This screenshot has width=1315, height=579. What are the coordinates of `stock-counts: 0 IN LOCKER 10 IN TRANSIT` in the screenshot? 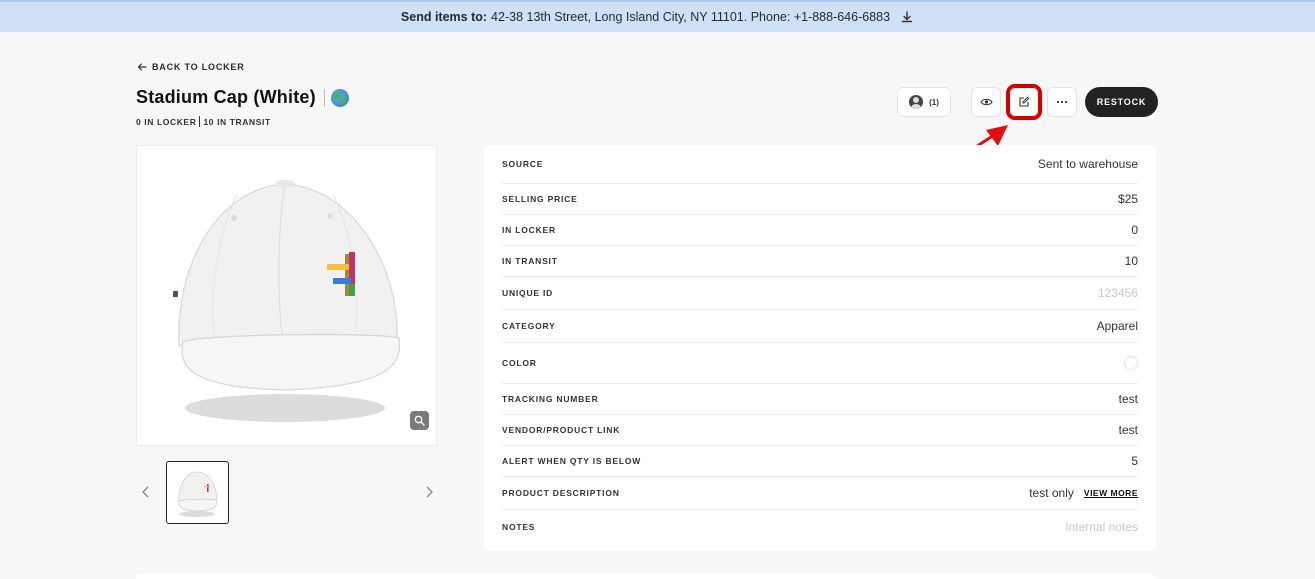 It's located at (203, 121).